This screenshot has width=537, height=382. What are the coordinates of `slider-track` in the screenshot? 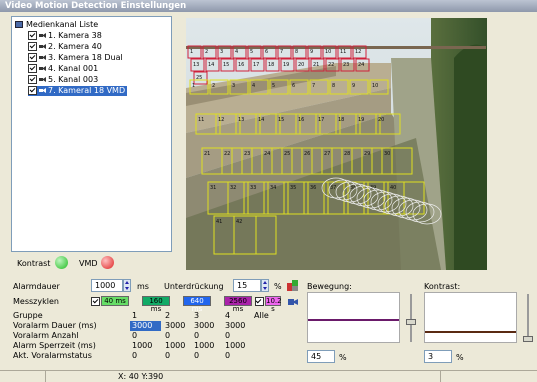 It's located at (411, 318).